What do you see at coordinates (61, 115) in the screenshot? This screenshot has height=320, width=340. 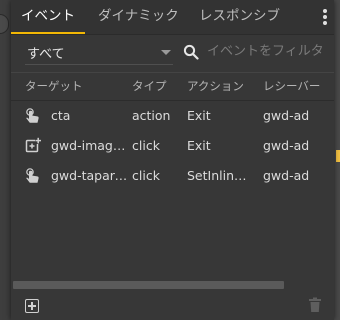 I see `row-target: cta` at bounding box center [61, 115].